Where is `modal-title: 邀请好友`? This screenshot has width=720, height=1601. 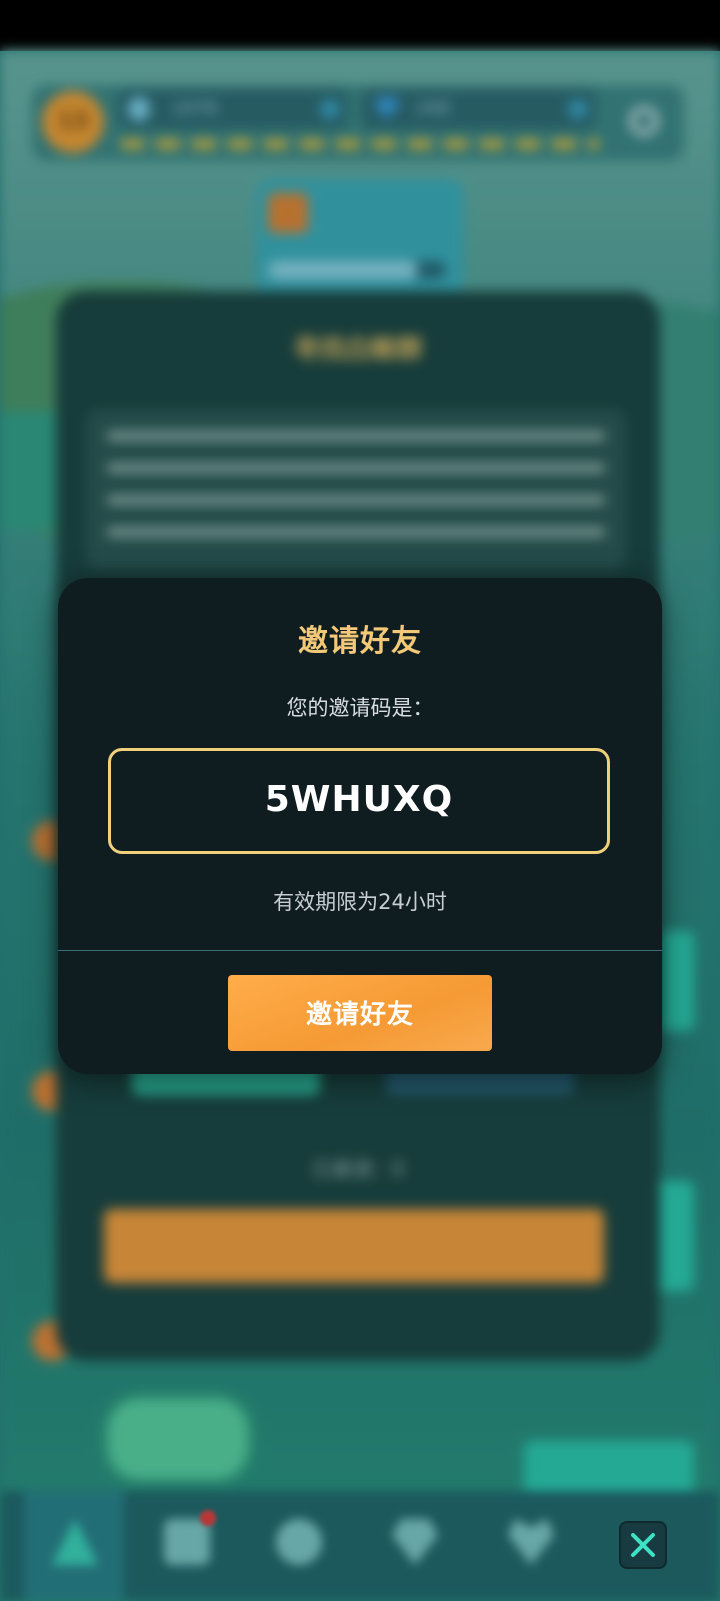
modal-title: 邀请好友 is located at coordinates (360, 641).